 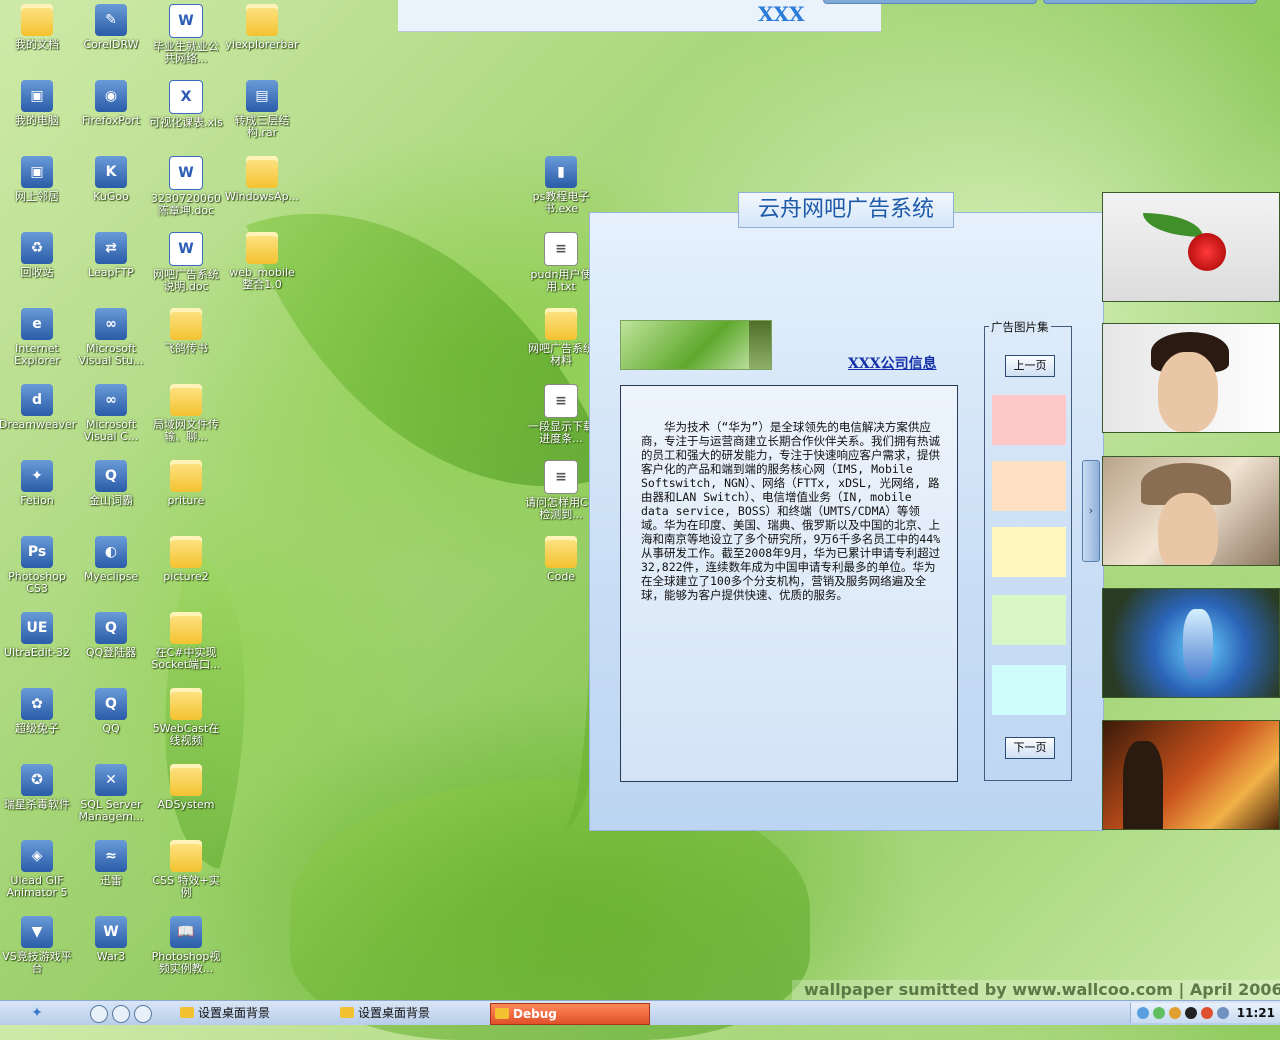 I want to click on desktop-icon: yiexplorerbar, so click(x=262, y=27).